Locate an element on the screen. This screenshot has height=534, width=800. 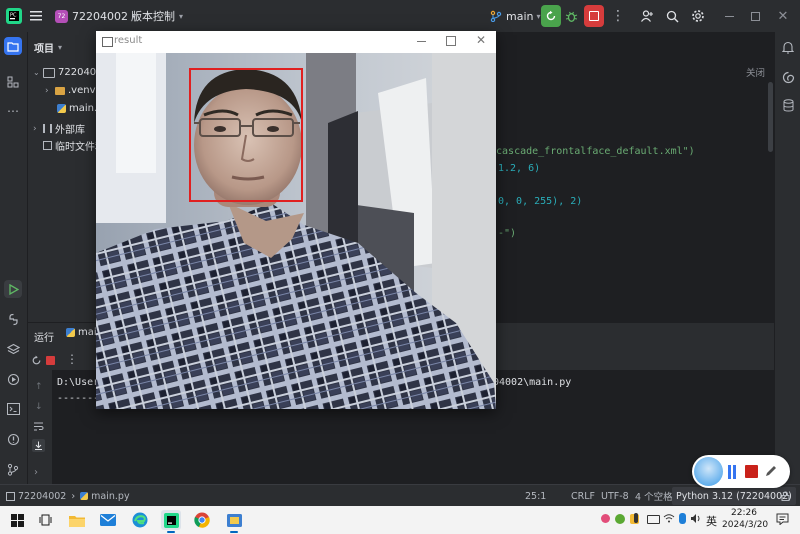
pause-icon is located at coordinates (729, 472).